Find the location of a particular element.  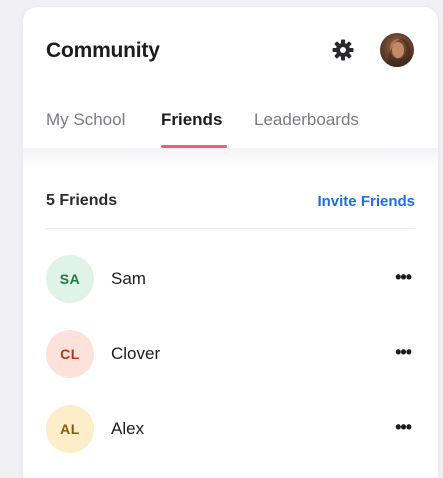

avatar-initials: CL is located at coordinates (70, 354).